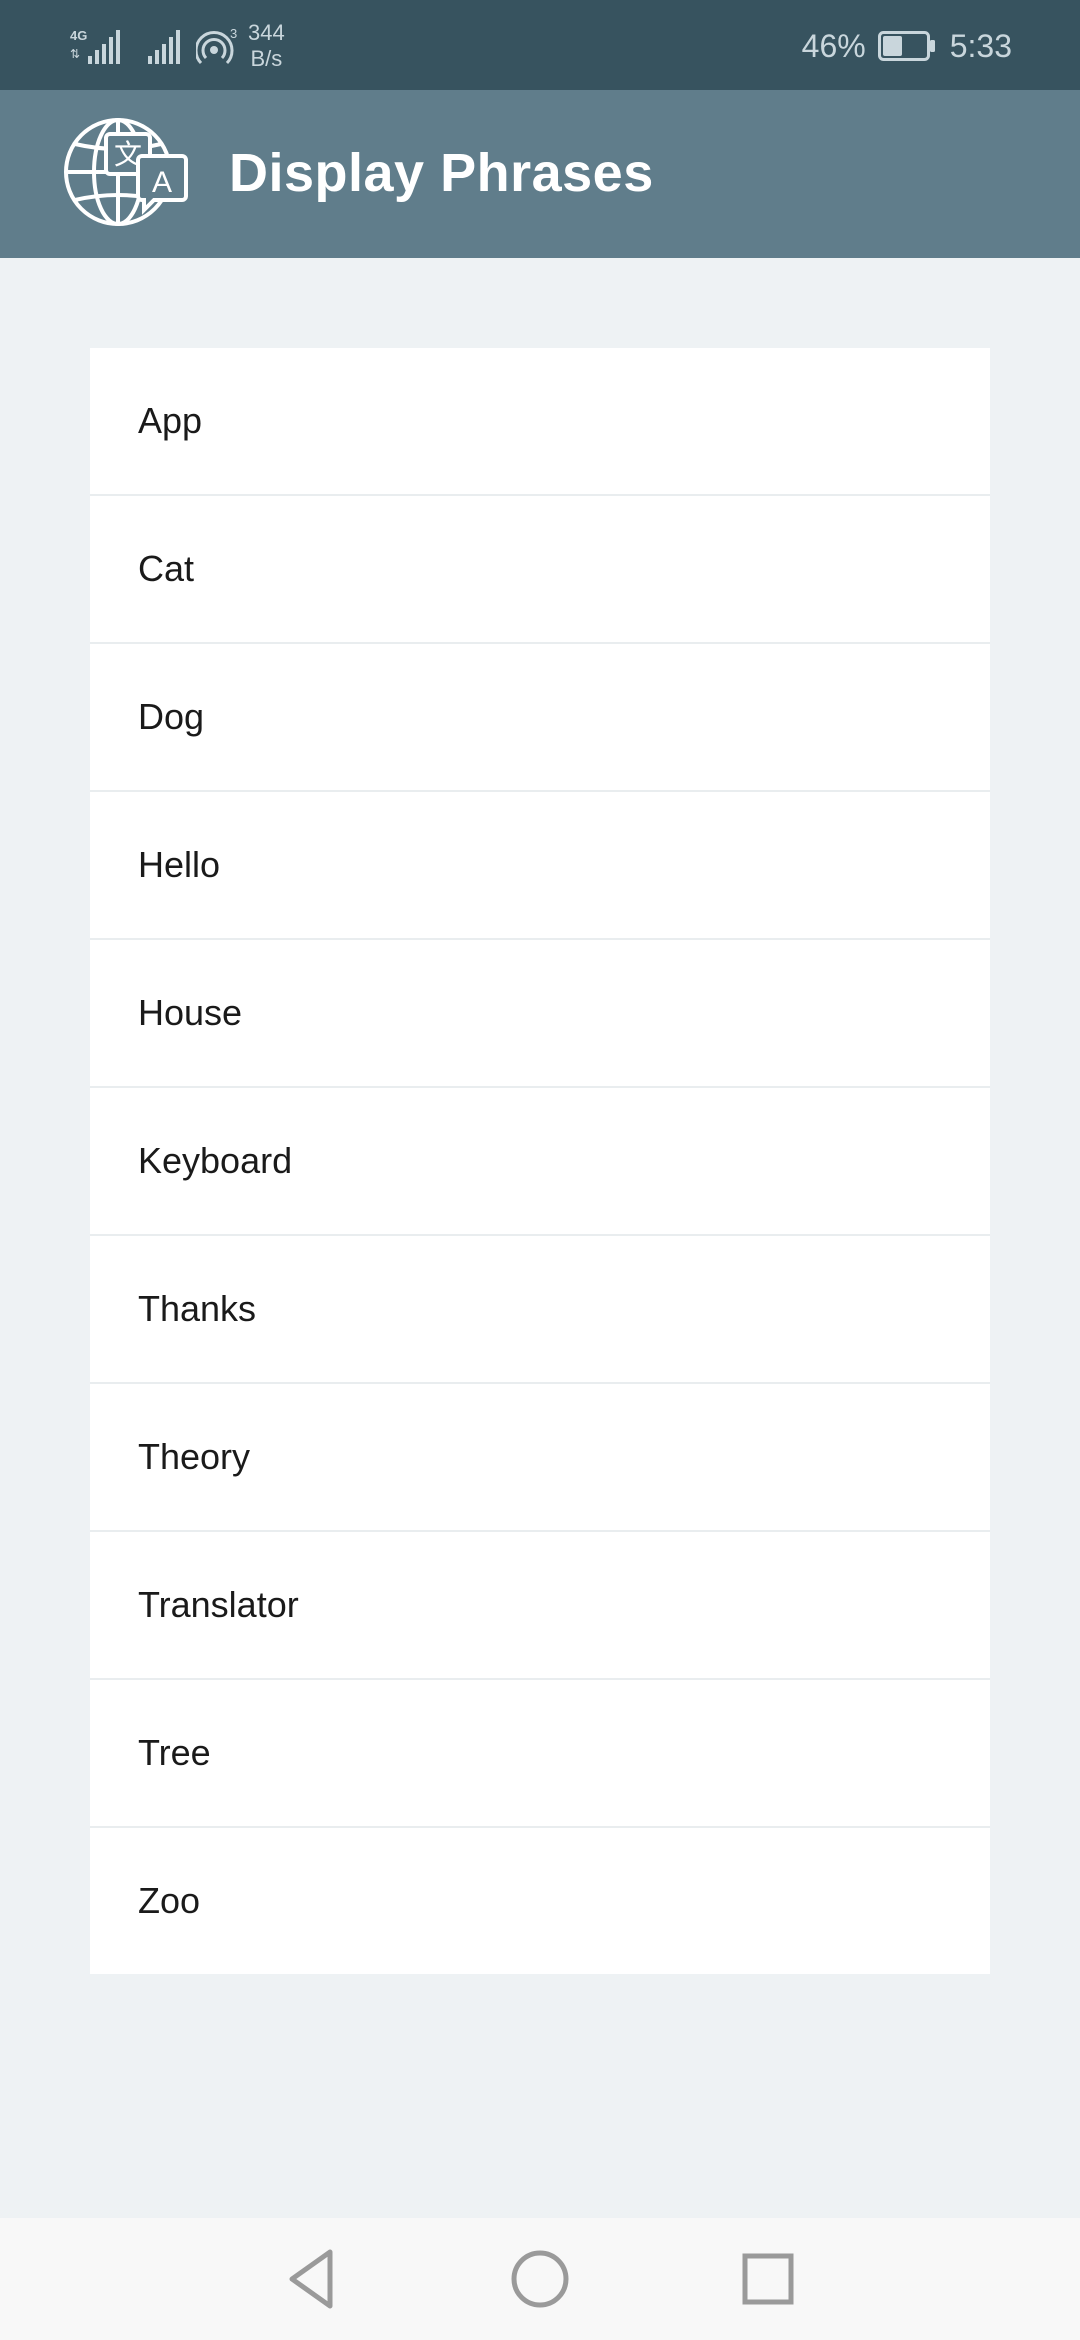 The image size is (1080, 2340). I want to click on list-item-label: Translator, so click(218, 1604).